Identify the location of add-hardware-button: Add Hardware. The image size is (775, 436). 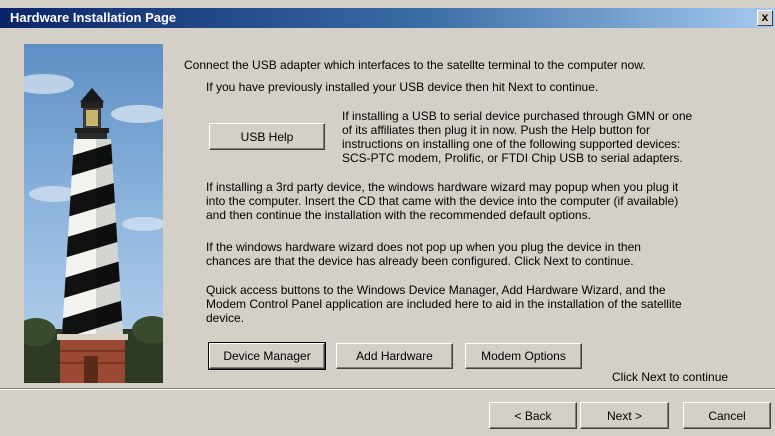
(394, 356).